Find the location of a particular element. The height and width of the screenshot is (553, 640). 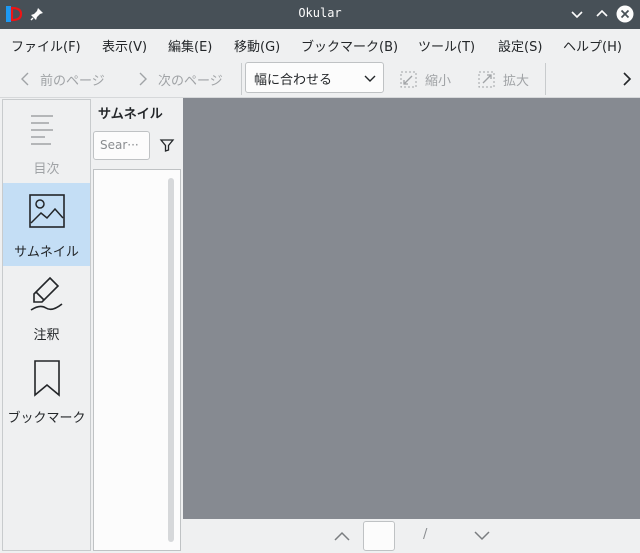

zoom-in-label: 拡大 is located at coordinates (516, 81).